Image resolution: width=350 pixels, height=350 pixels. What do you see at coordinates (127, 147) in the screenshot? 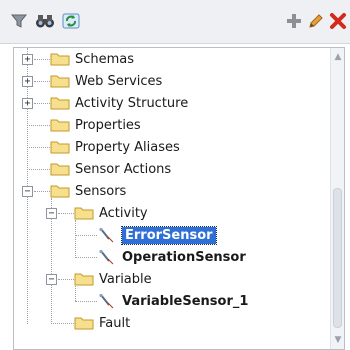
I see `tree-item-label: Property Aliases` at bounding box center [127, 147].